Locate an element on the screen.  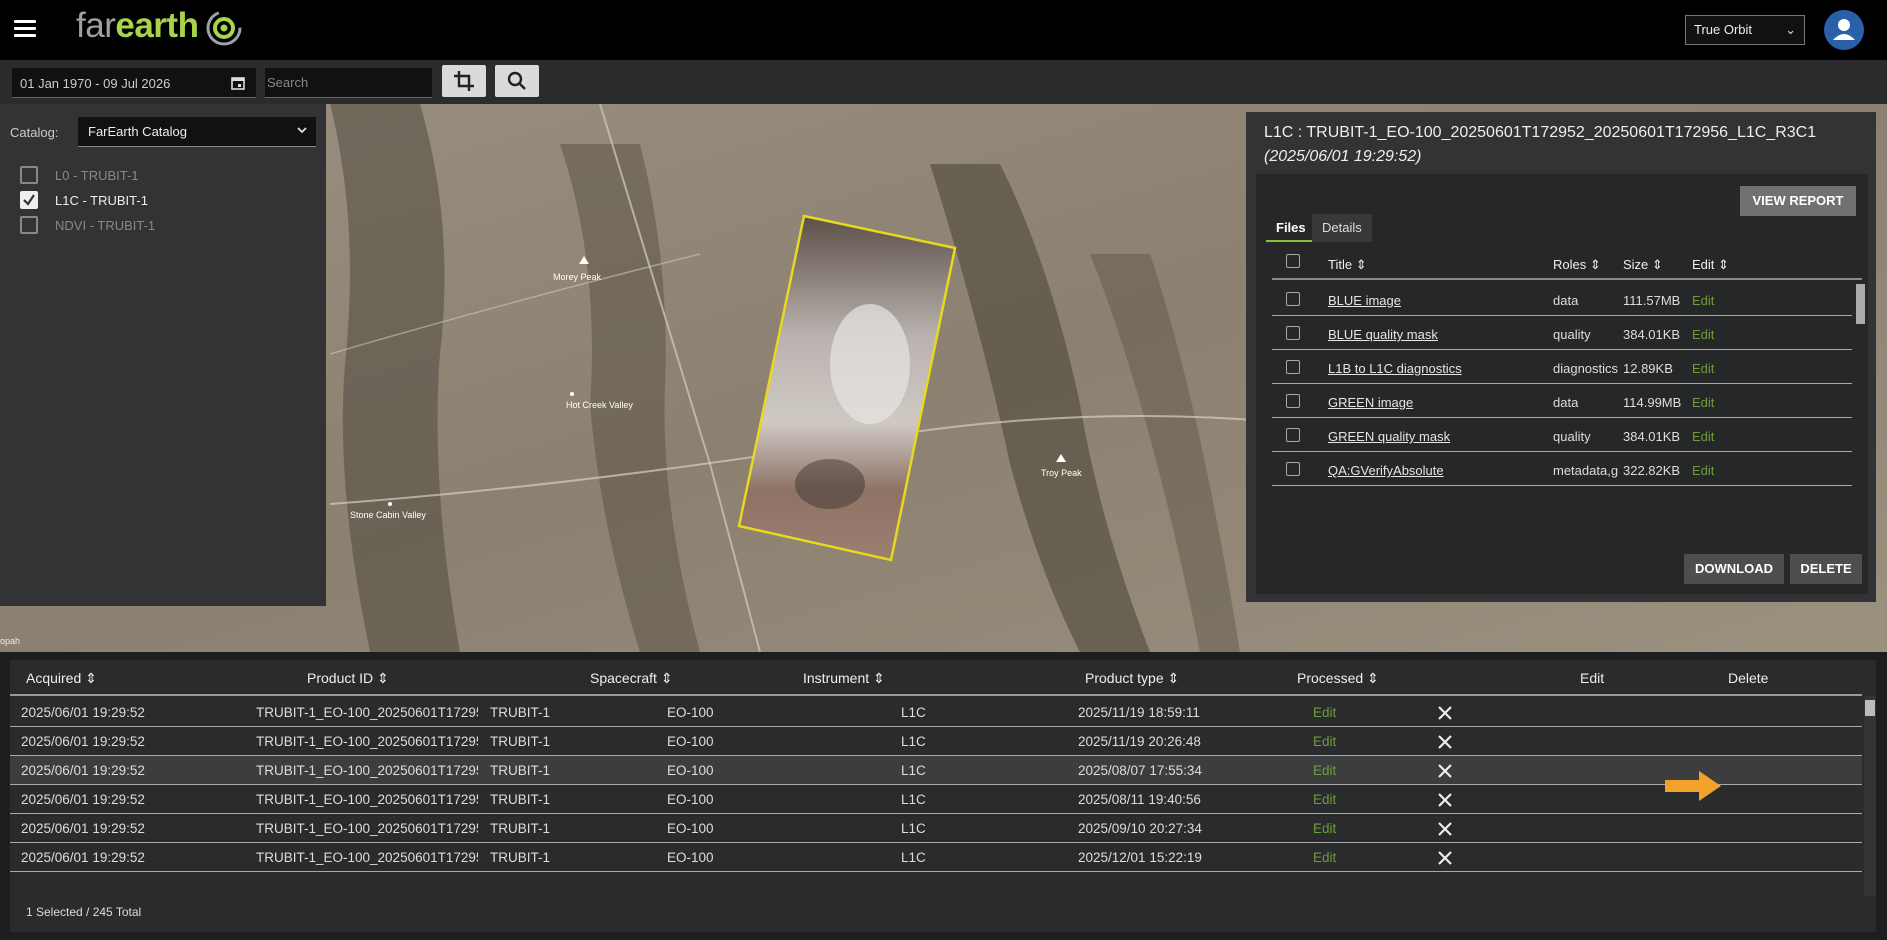
file-size: 322.82KB is located at coordinates (1652, 470).